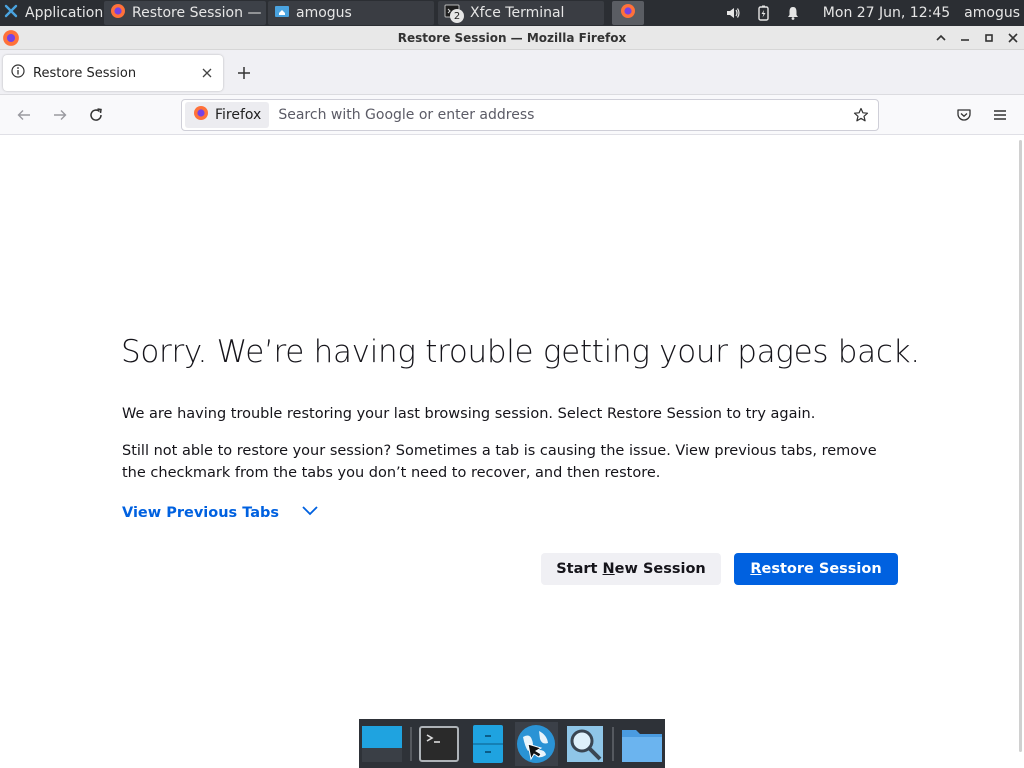  What do you see at coordinates (793, 13) in the screenshot?
I see `notification-bell-icon` at bounding box center [793, 13].